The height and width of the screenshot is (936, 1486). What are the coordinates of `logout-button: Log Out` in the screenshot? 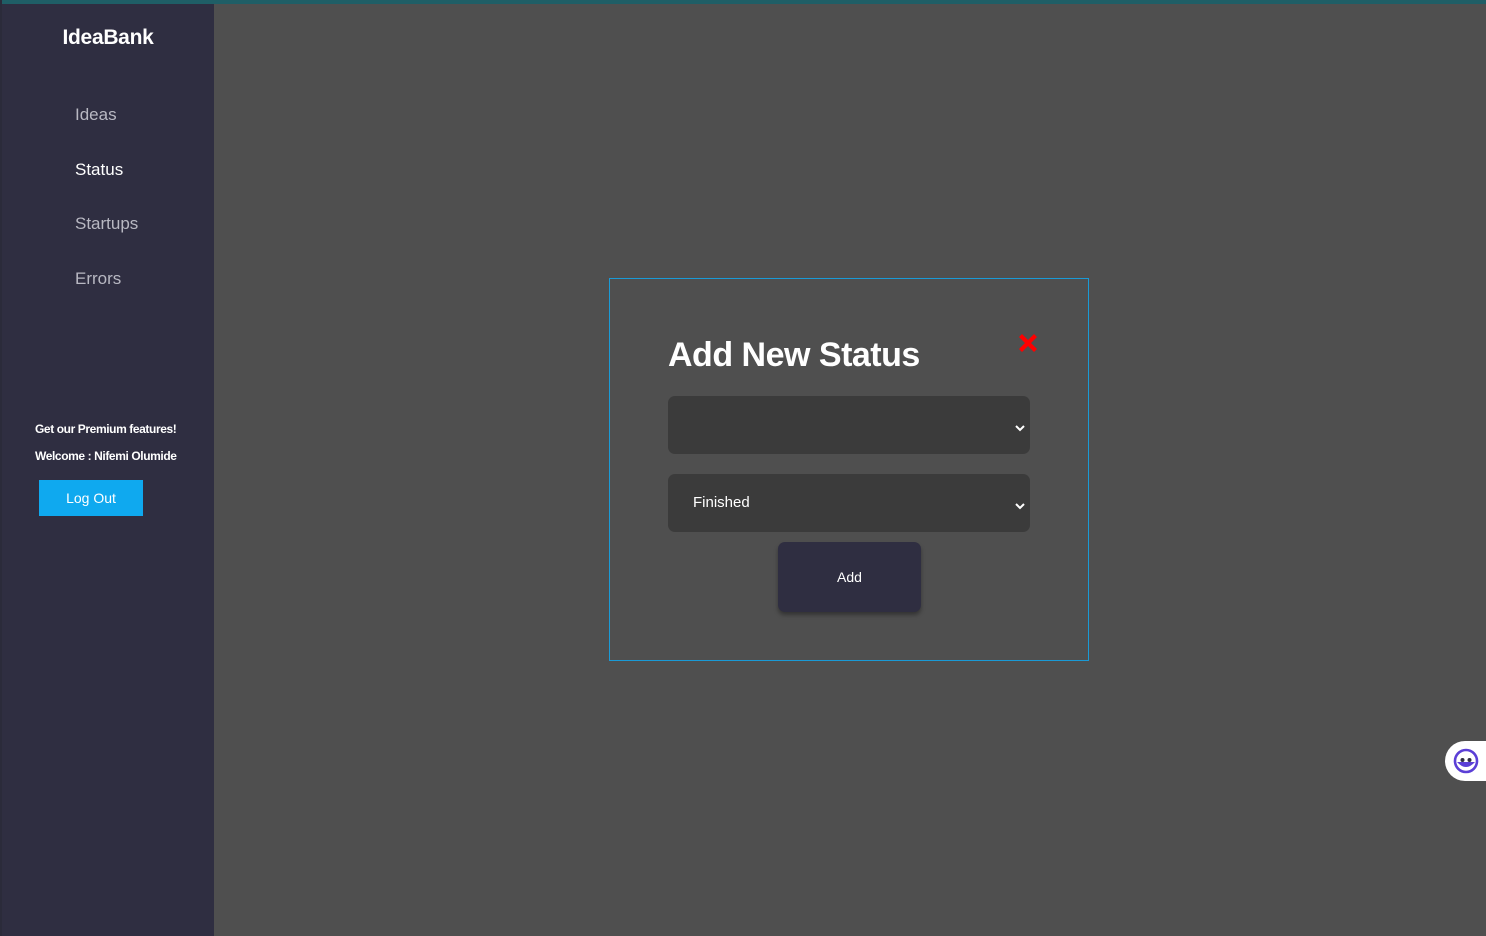 It's located at (91, 498).